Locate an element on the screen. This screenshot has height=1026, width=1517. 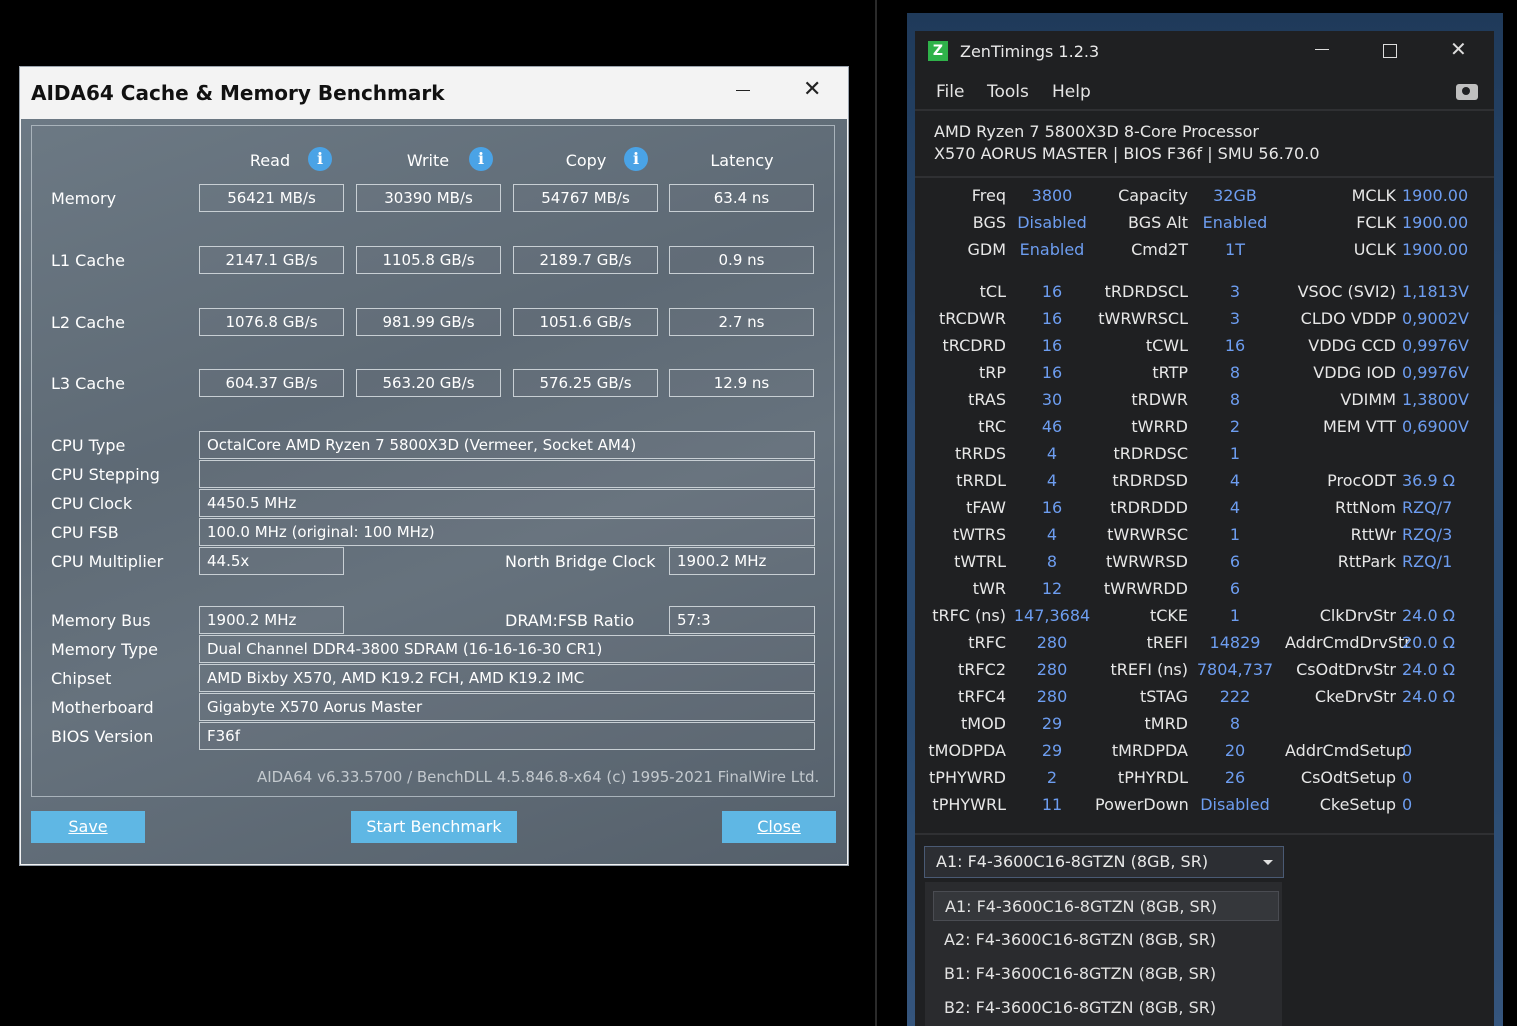
timing-value: 20.0 Ω is located at coordinates (1428, 642).